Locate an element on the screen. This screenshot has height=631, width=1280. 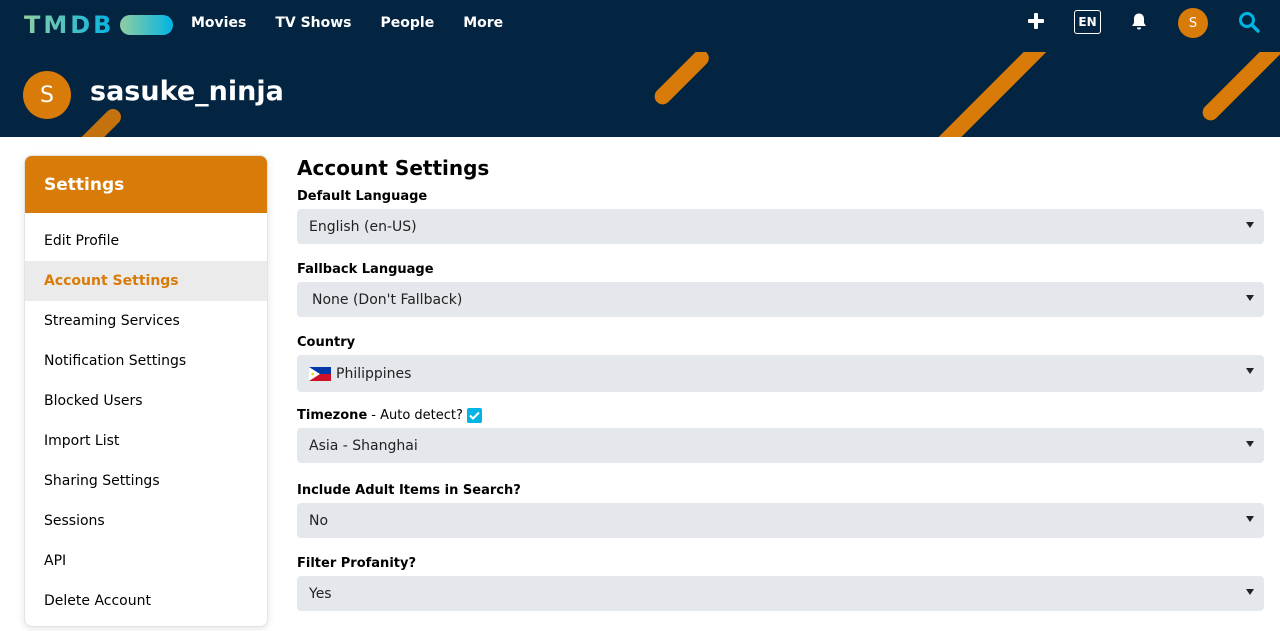
default-language-field: Default Language English (en-US) is located at coordinates (780, 220).